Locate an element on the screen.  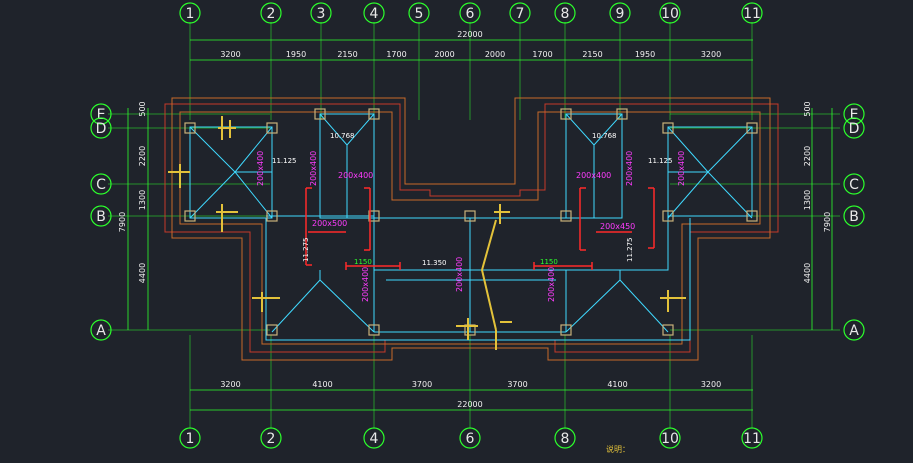
grid-axis-top-10: 10 is located at coordinates (670, 13).